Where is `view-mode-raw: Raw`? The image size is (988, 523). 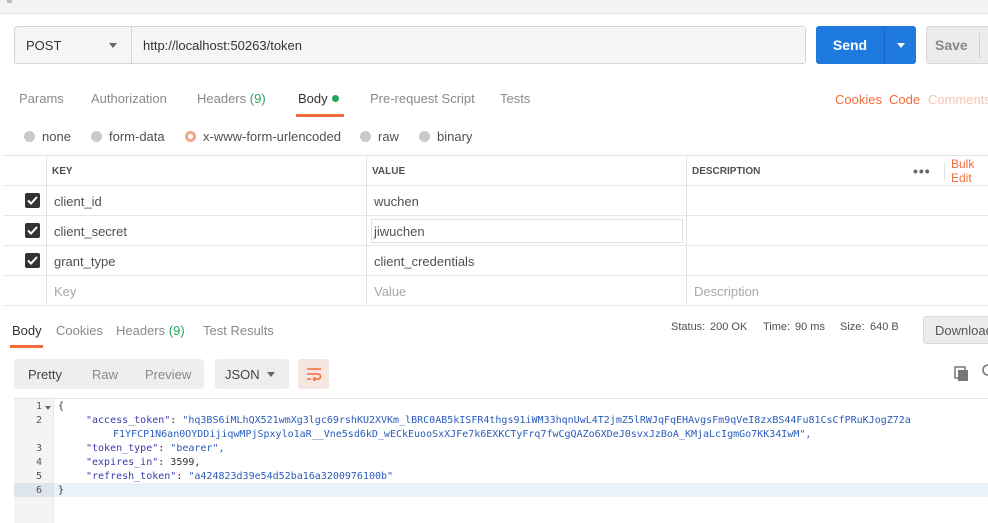
view-mode-raw: Raw is located at coordinates (105, 374).